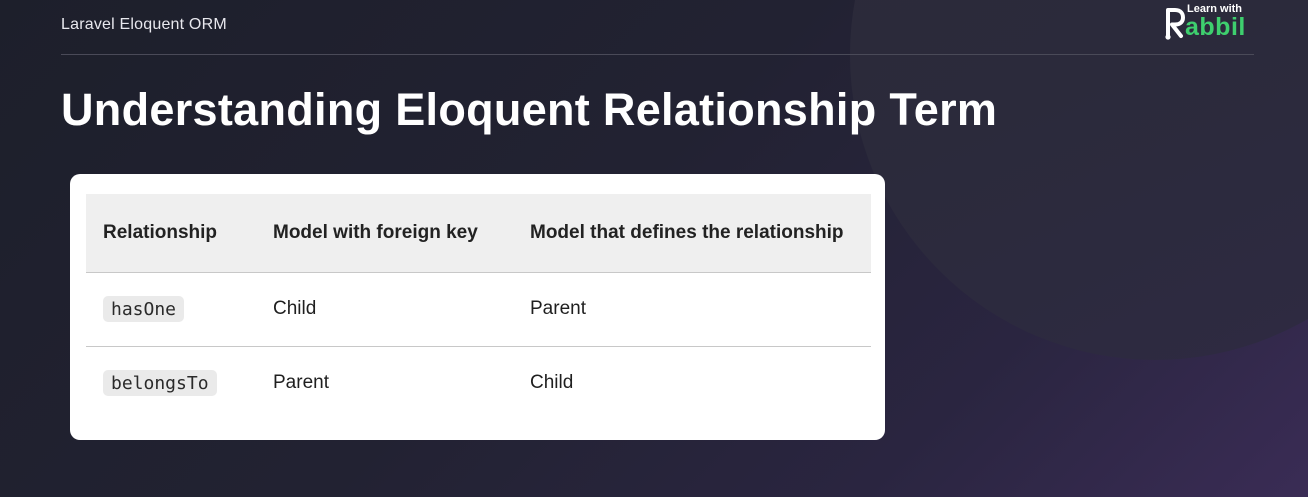  I want to click on course-title: Laravel Eloquent ORM, so click(144, 24).